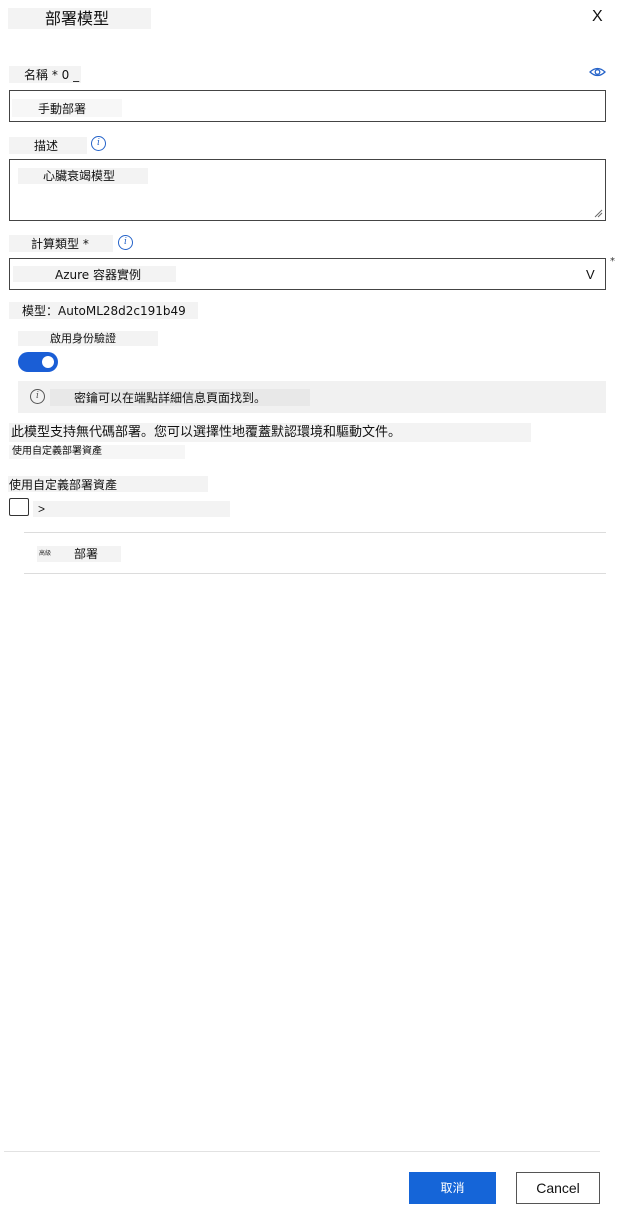 This screenshot has height=1213, width=617. I want to click on name-label: 名稱 * 0 _, so click(45, 74).